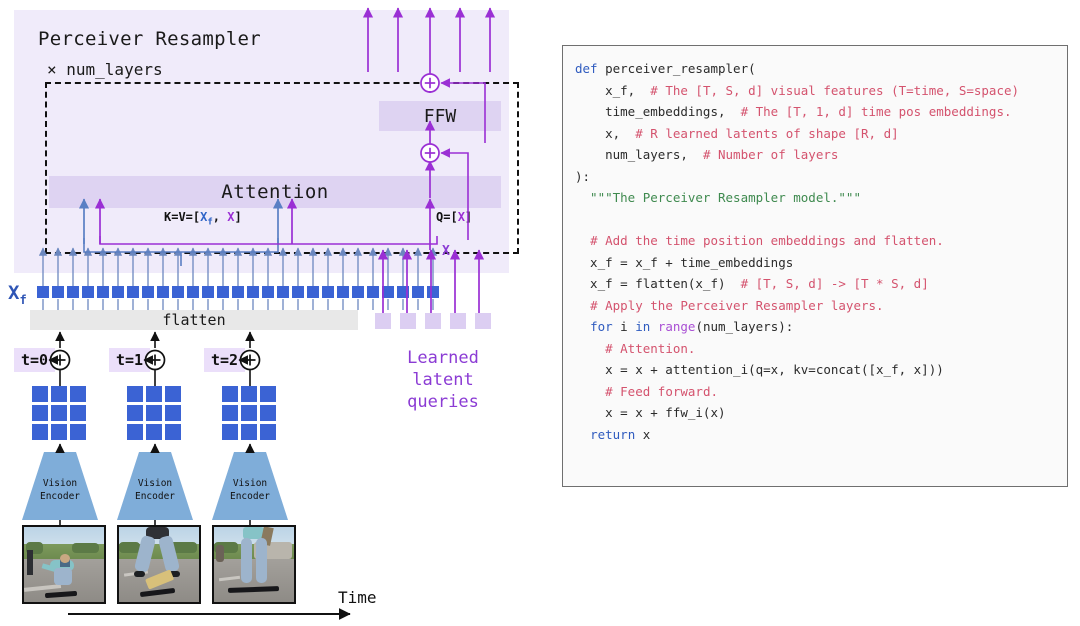 This screenshot has width=1080, height=626. Describe the element at coordinates (440, 116) in the screenshot. I see `ffw-block: FFW` at that location.